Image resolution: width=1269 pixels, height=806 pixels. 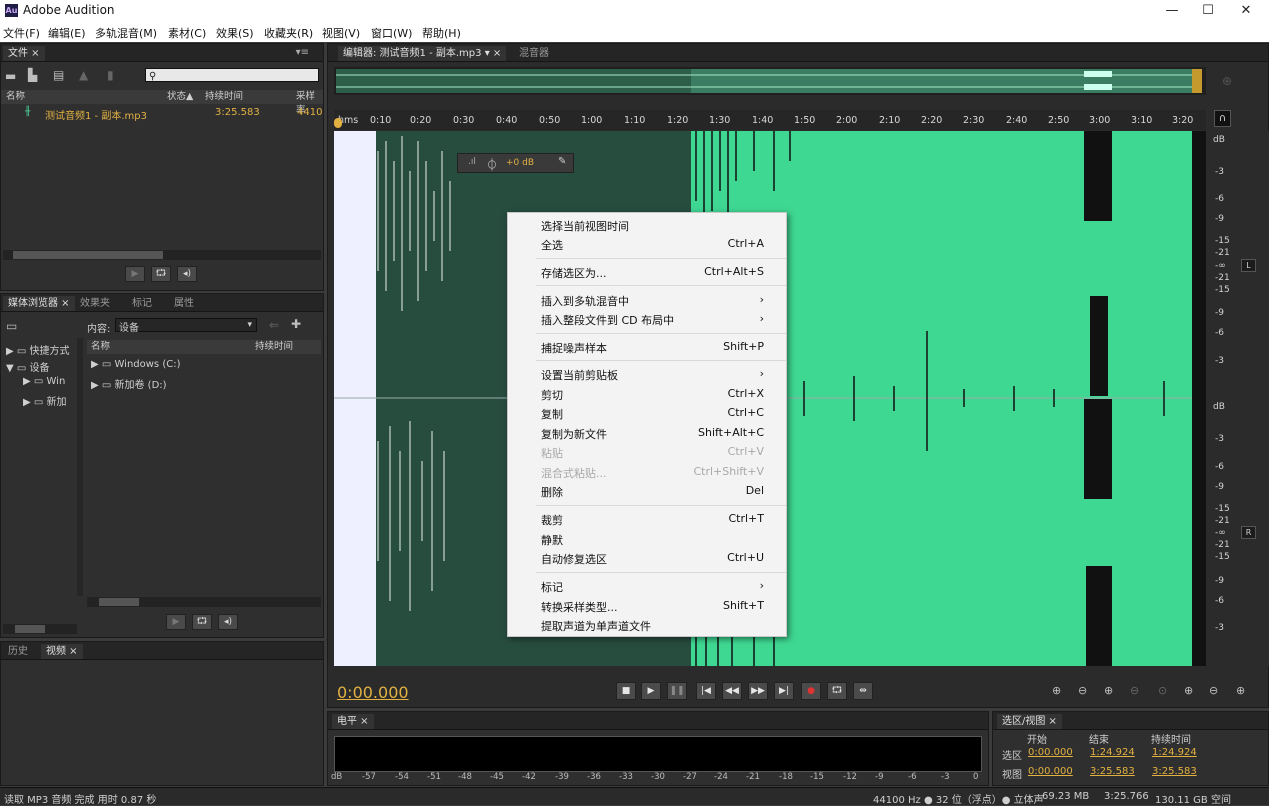 What do you see at coordinates (651, 691) in the screenshot?
I see `play-button: ▶` at bounding box center [651, 691].